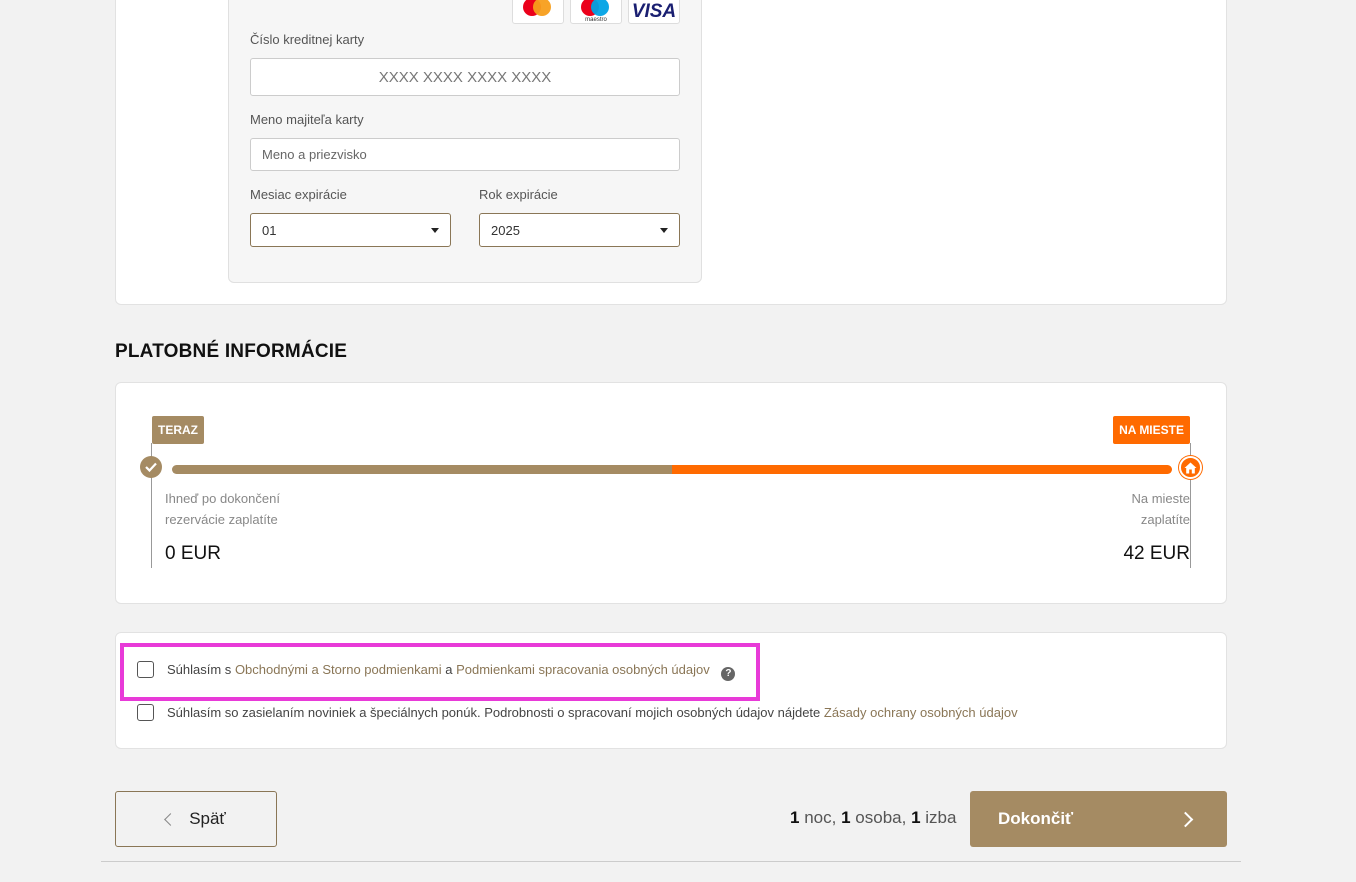  Describe the element at coordinates (151, 467) in the screenshot. I see `check-icon` at that location.